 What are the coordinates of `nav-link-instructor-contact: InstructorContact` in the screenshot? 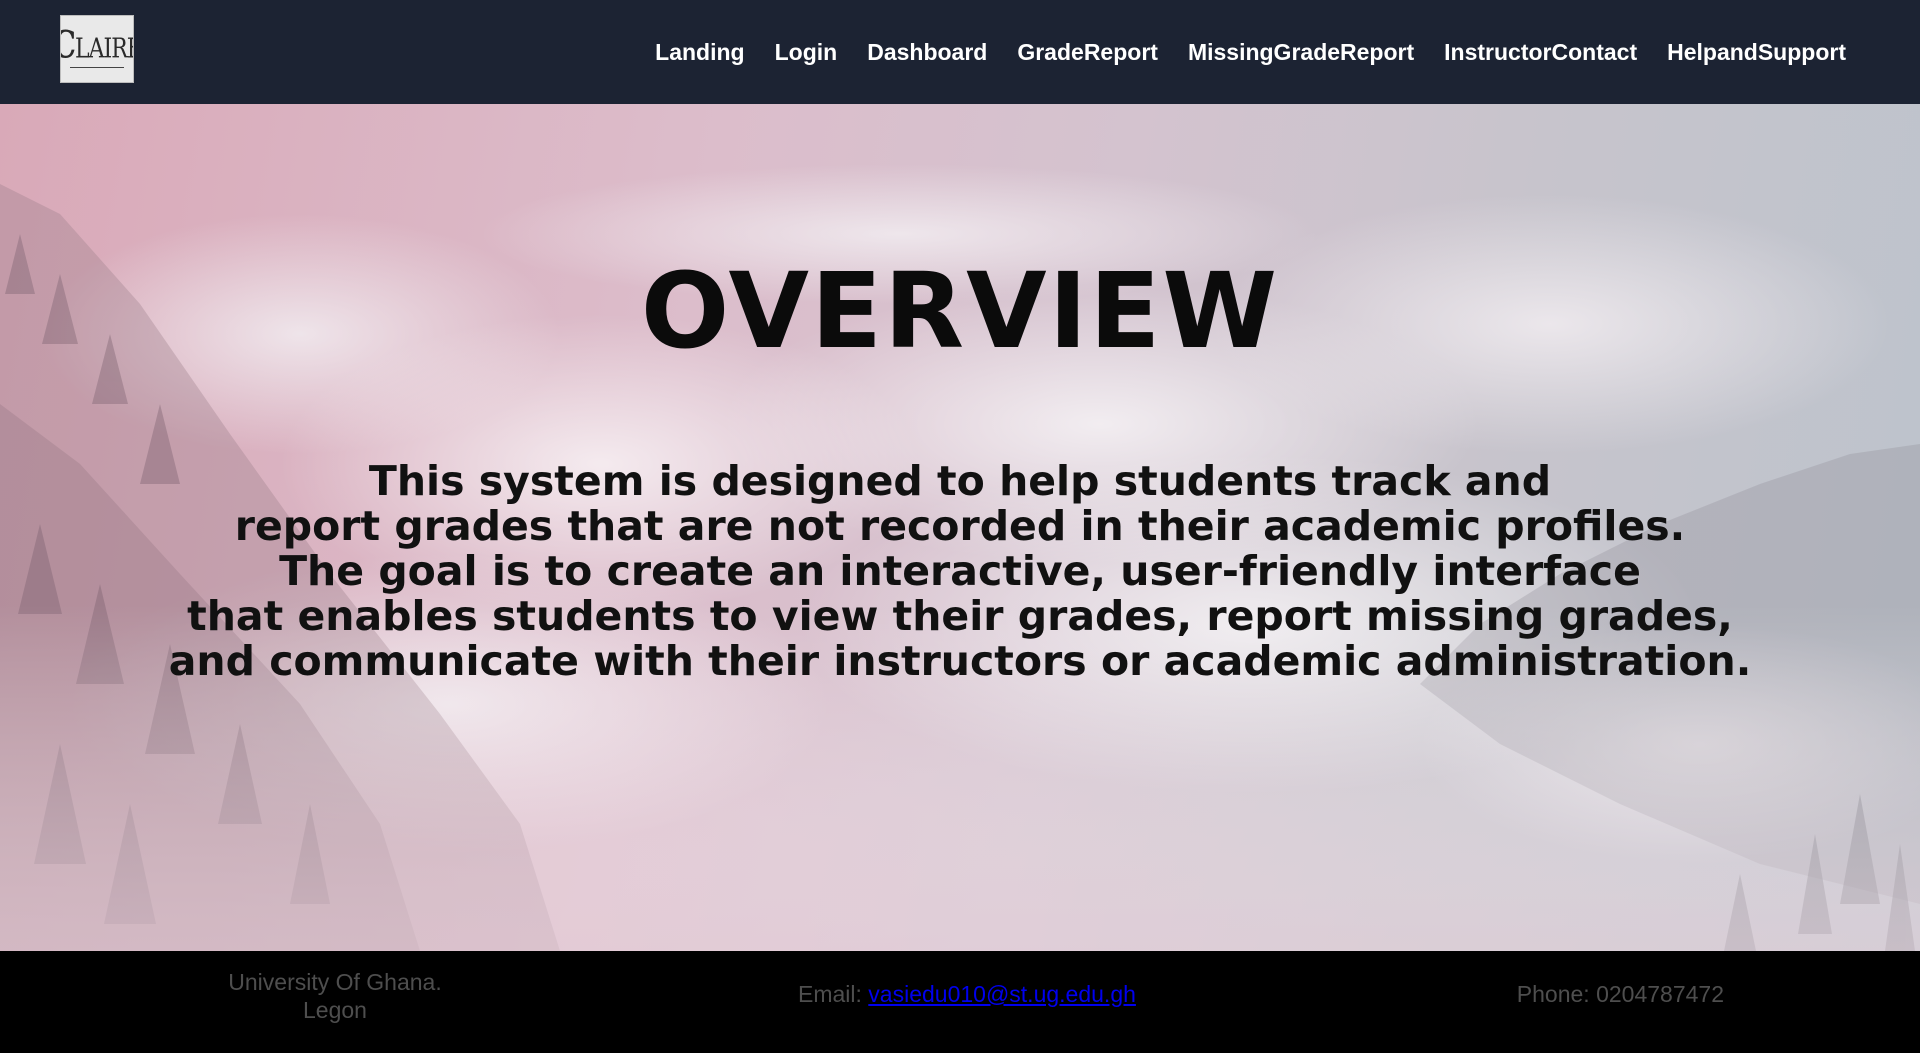 It's located at (1540, 52).